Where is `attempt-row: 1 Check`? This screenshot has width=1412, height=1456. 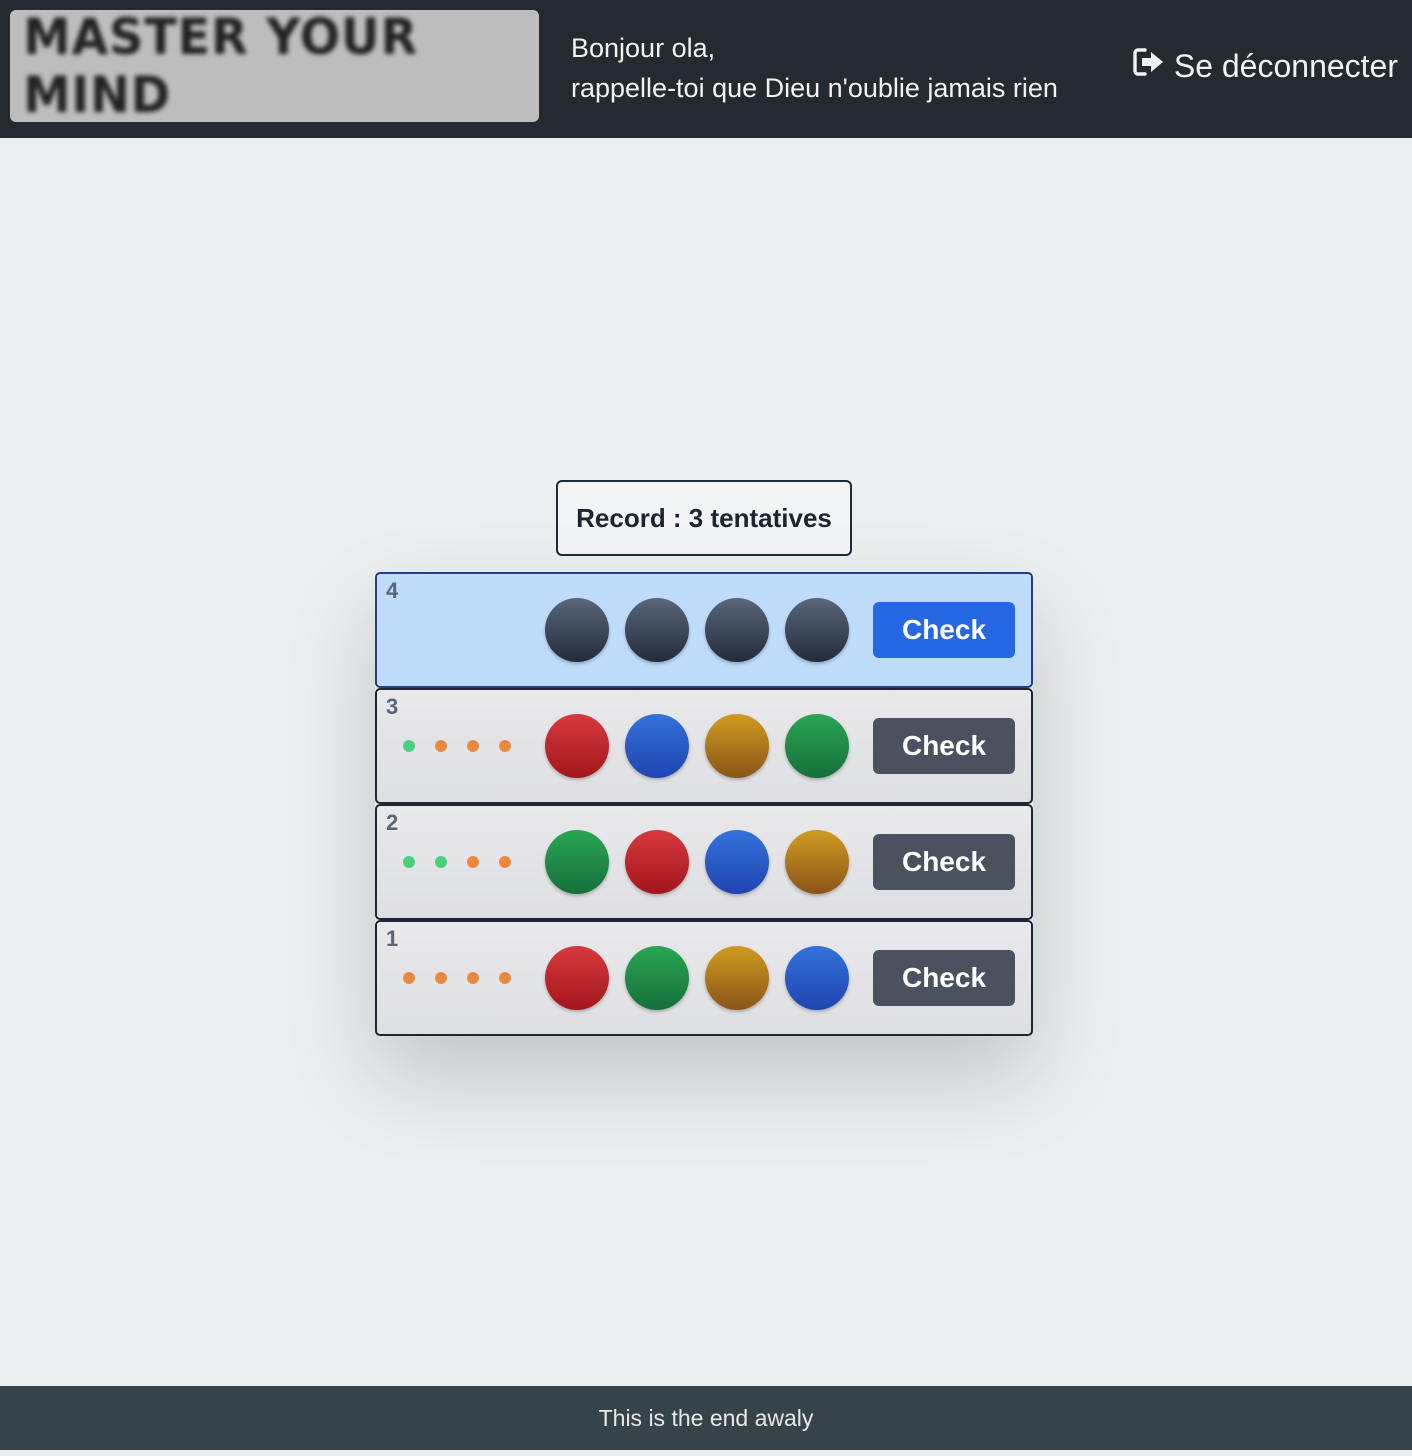
attempt-row: 1 Check is located at coordinates (704, 978).